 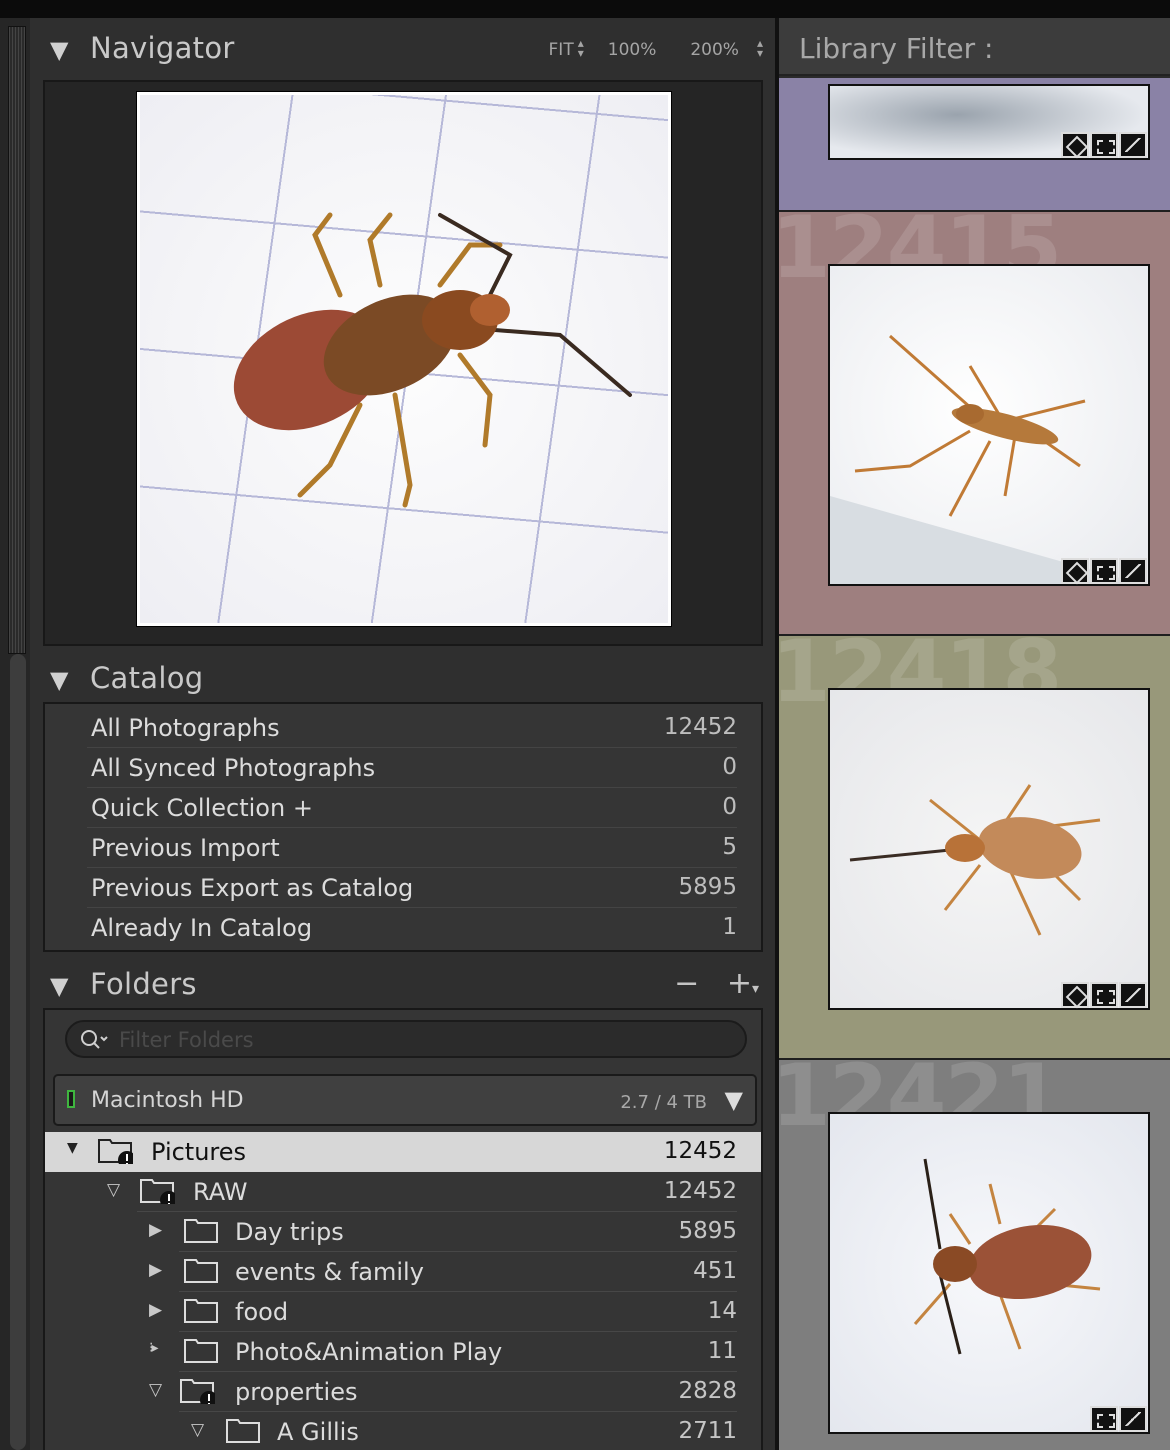 I want to click on catalog-item-previous-export: Previous Export as Catalog 5895, so click(x=403, y=888).